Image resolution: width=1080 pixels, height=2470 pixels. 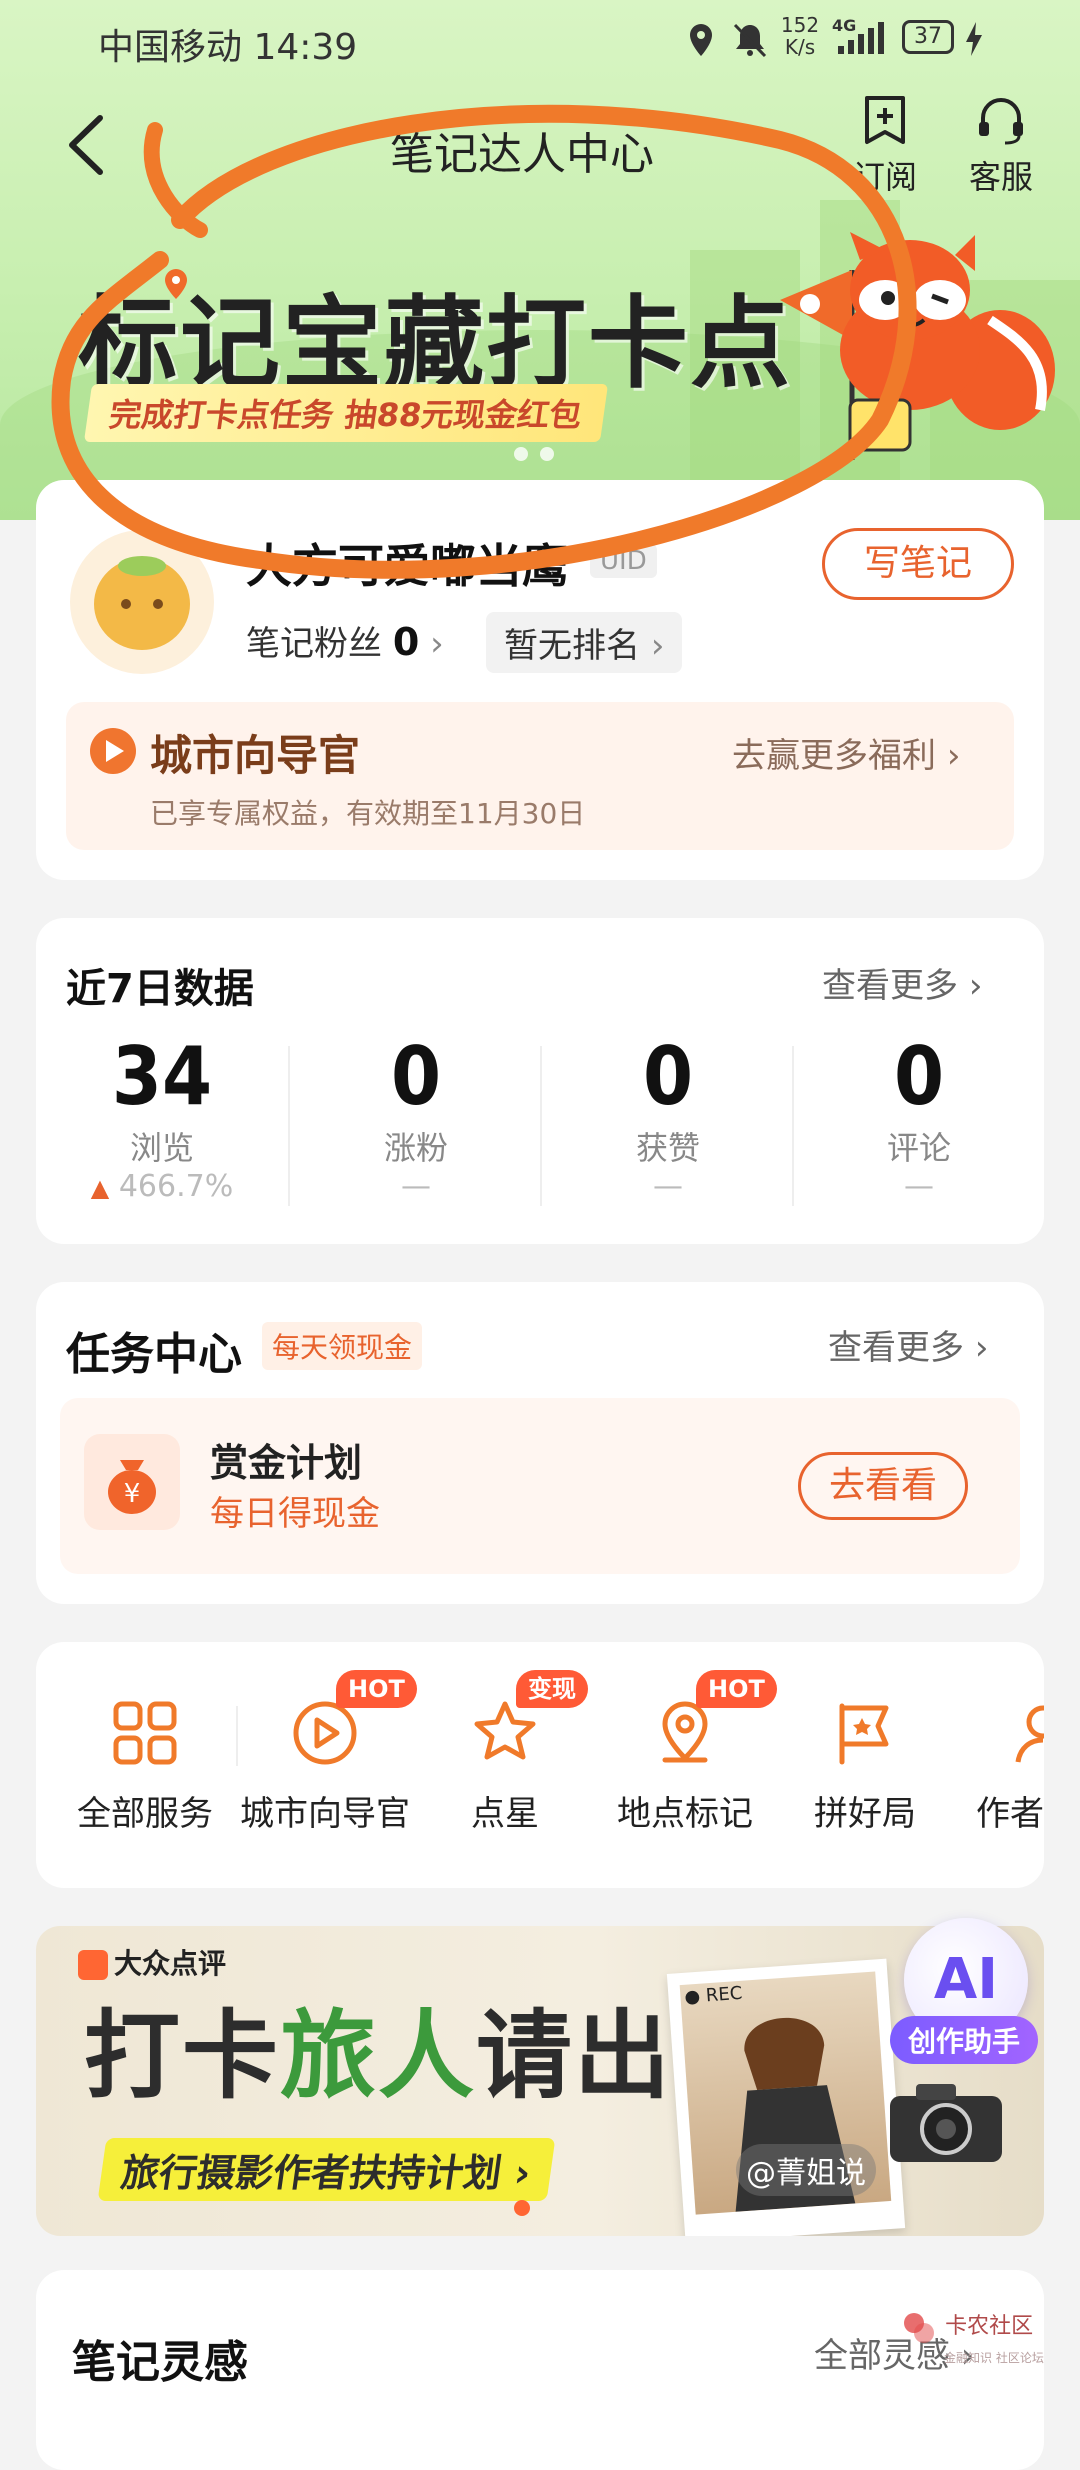 I want to click on service-star: 点星, so click(x=505, y=1766).